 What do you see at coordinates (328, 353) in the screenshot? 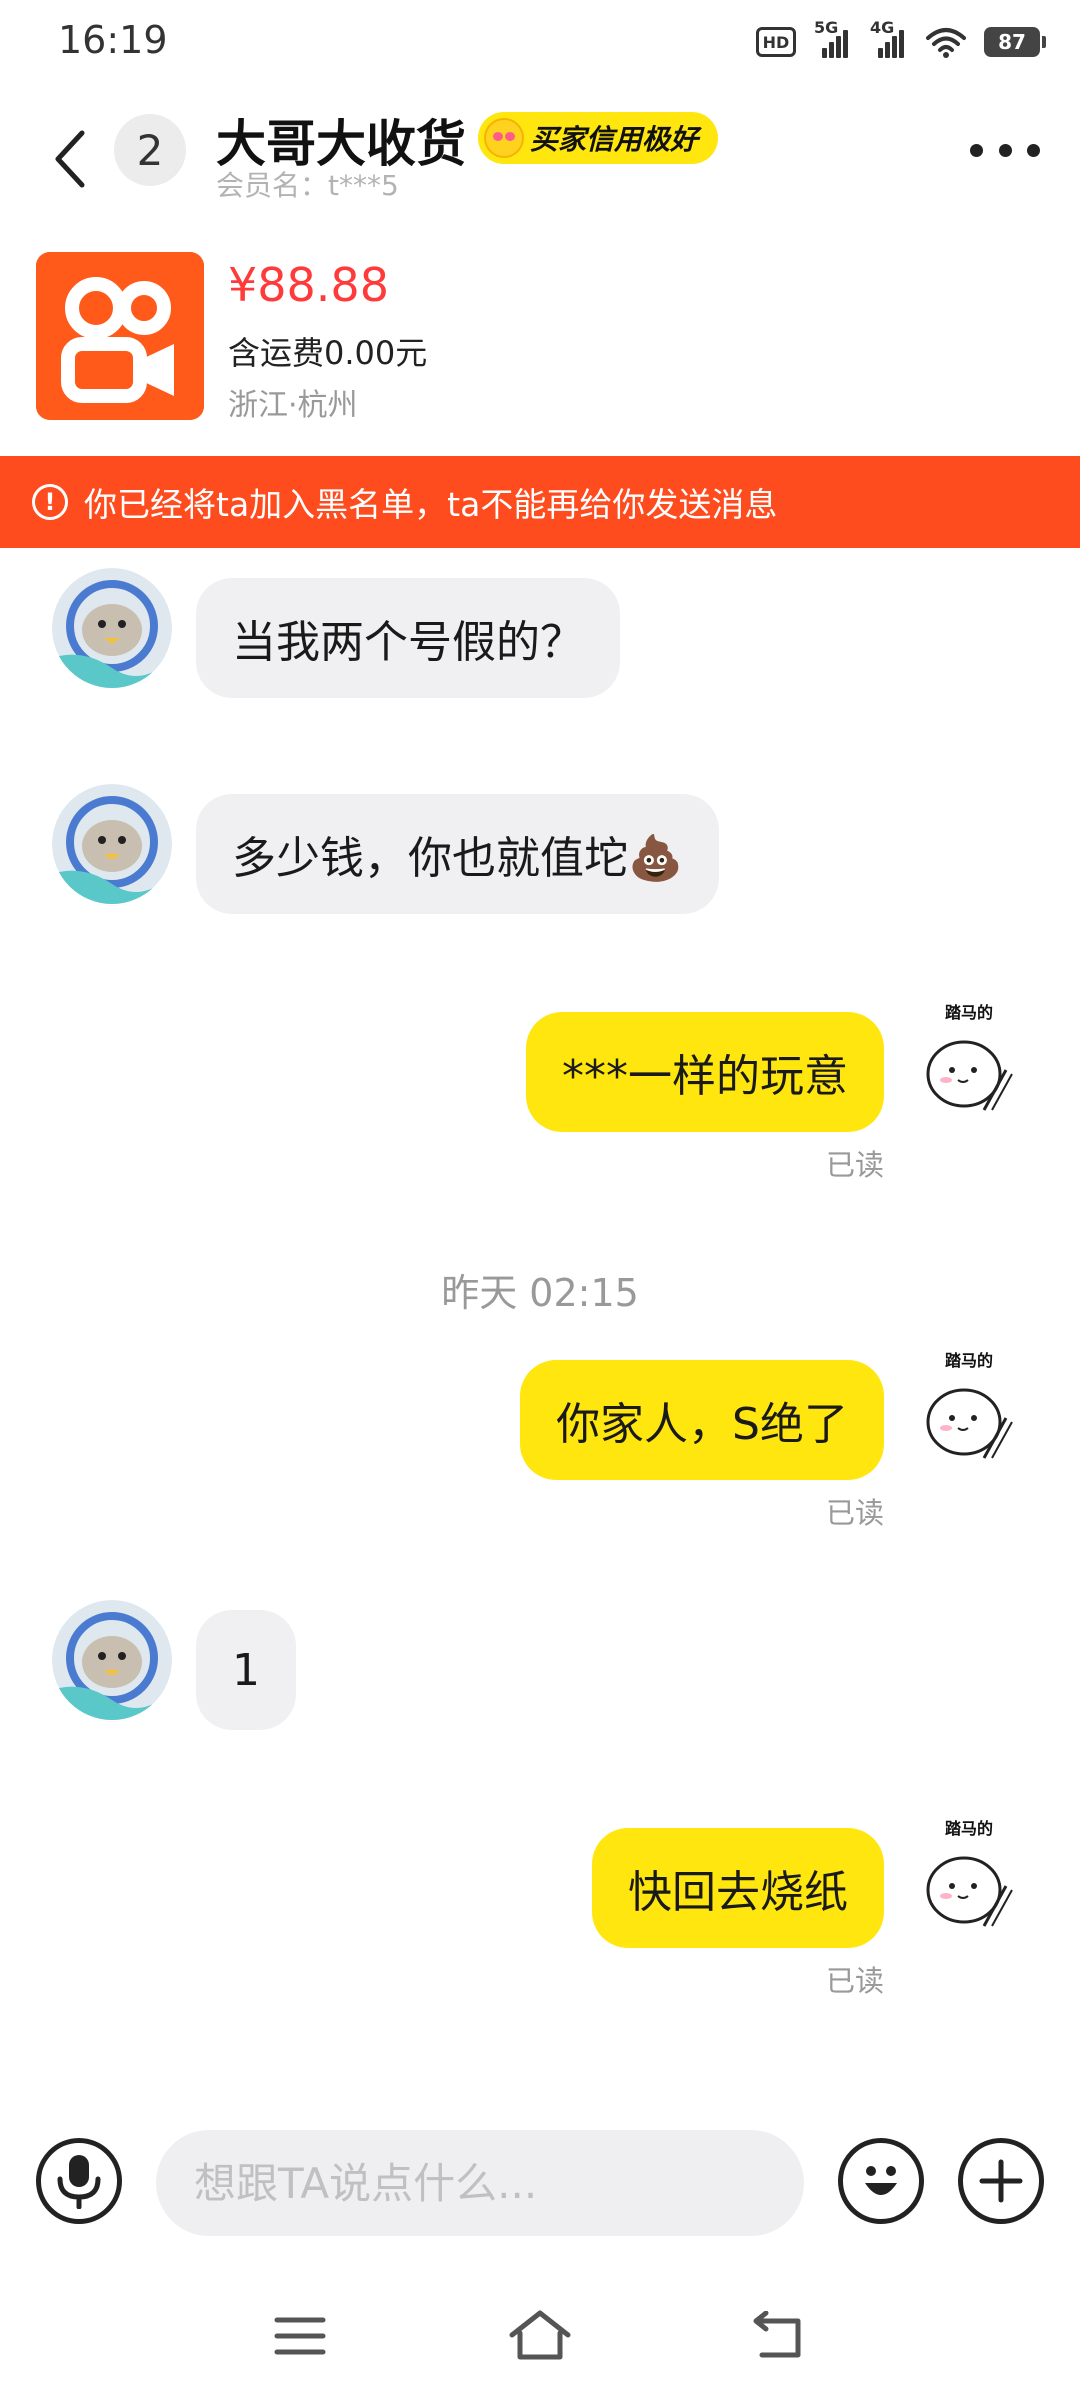
I see `product-shipping: 含运费0.00元` at bounding box center [328, 353].